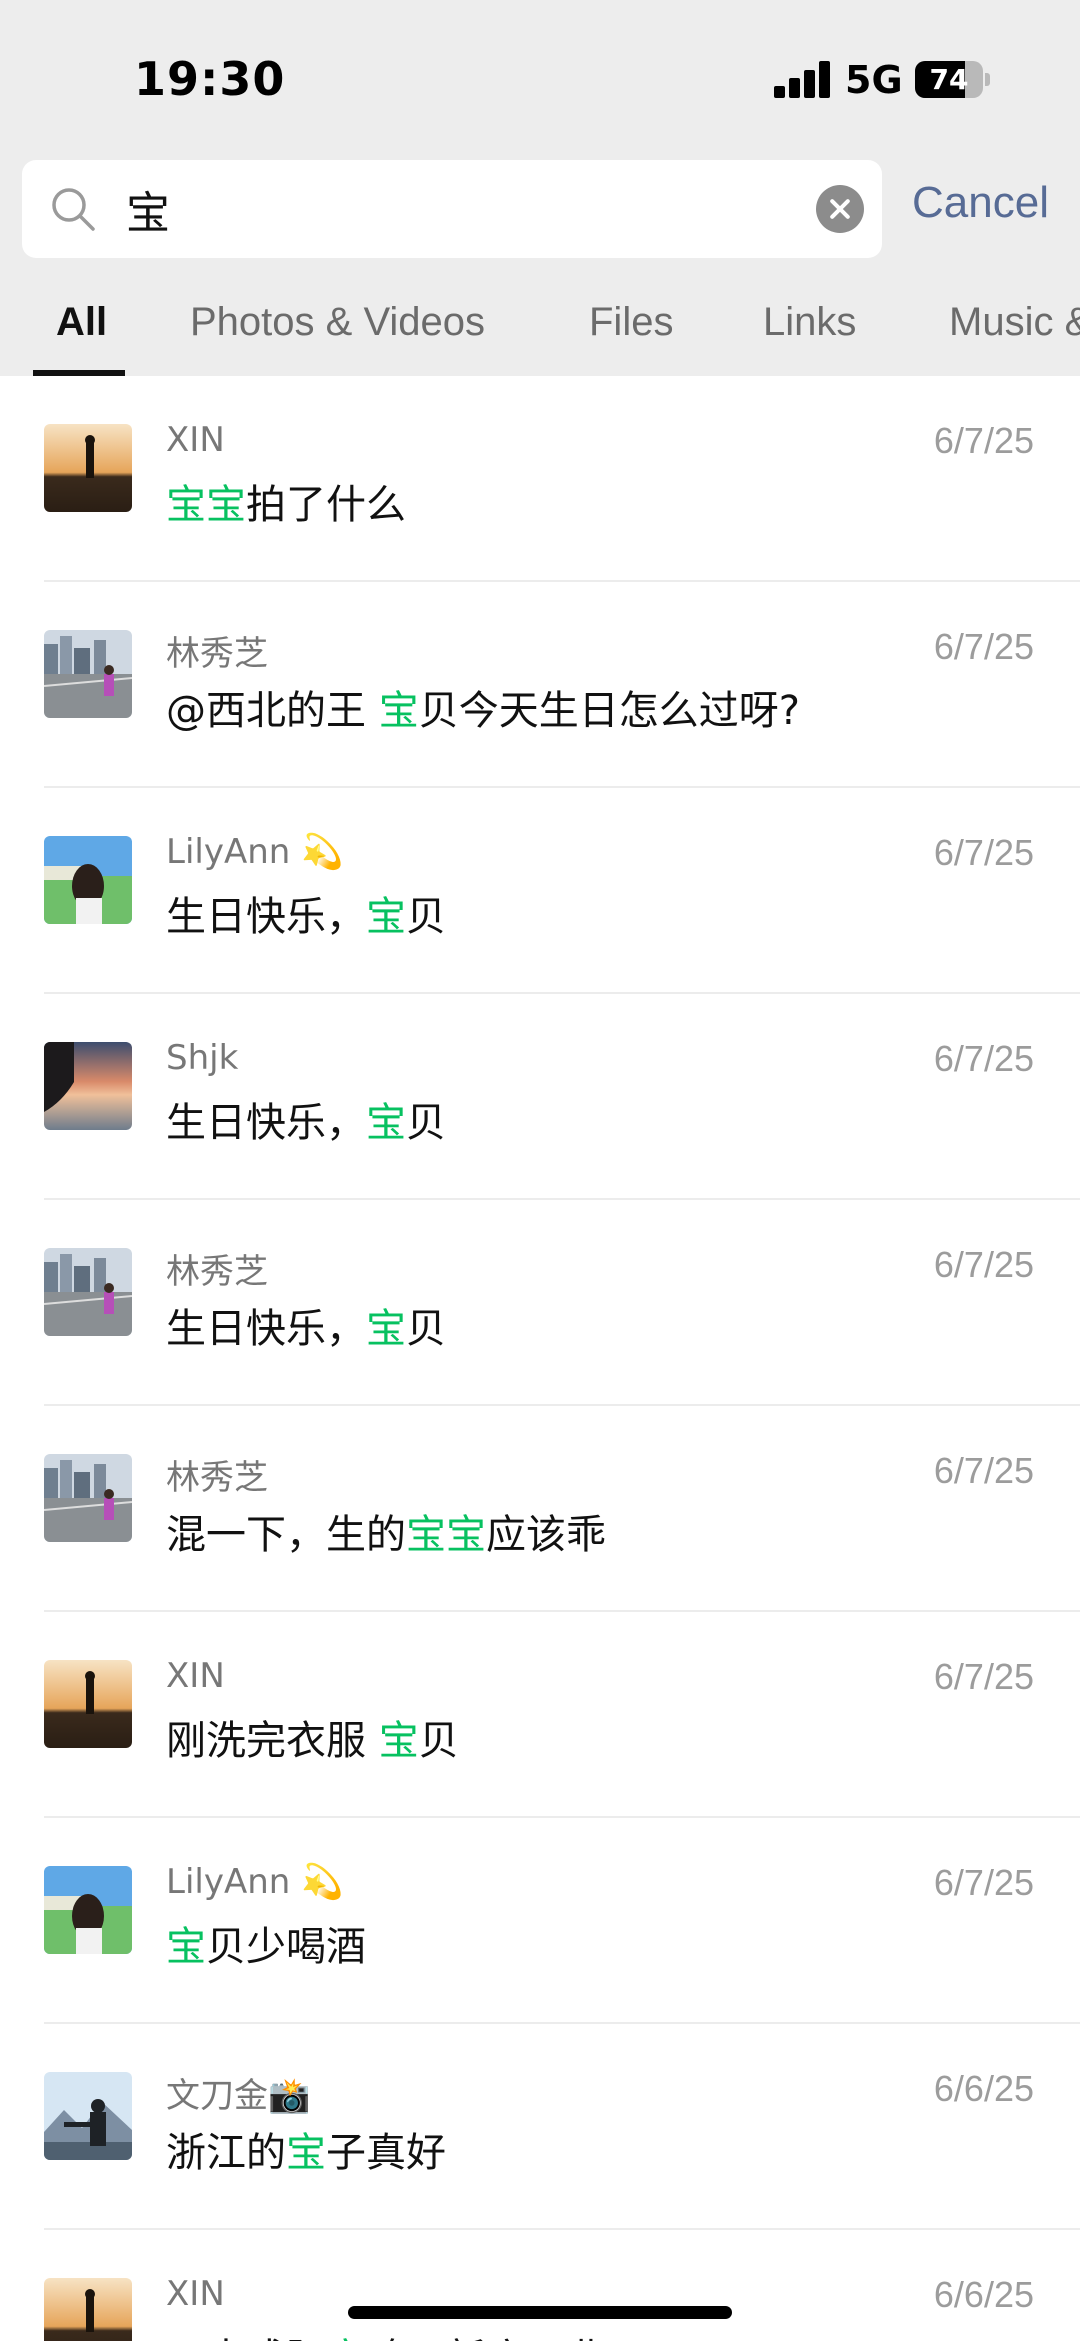  What do you see at coordinates (609, 711) in the screenshot?
I see `message-text: 贝今天生日怎么过呀?` at bounding box center [609, 711].